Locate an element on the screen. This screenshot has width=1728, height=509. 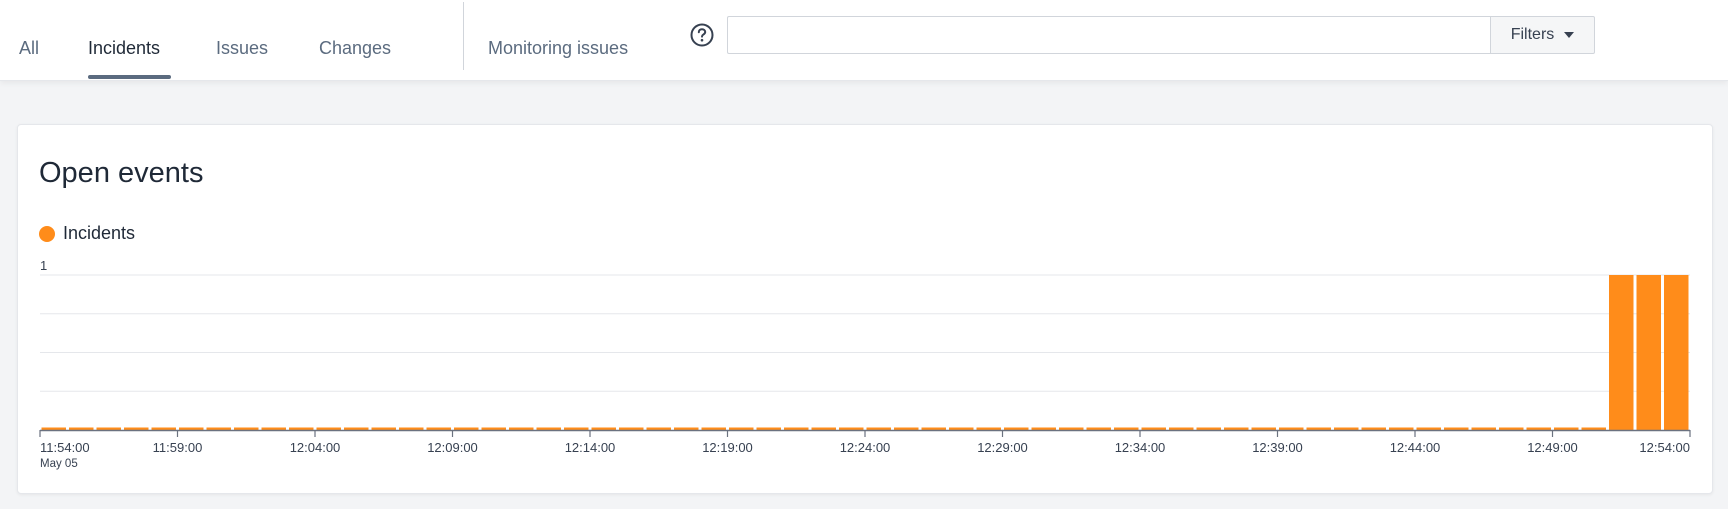
x-tick-label: 12:44:00 is located at coordinates (1415, 447).